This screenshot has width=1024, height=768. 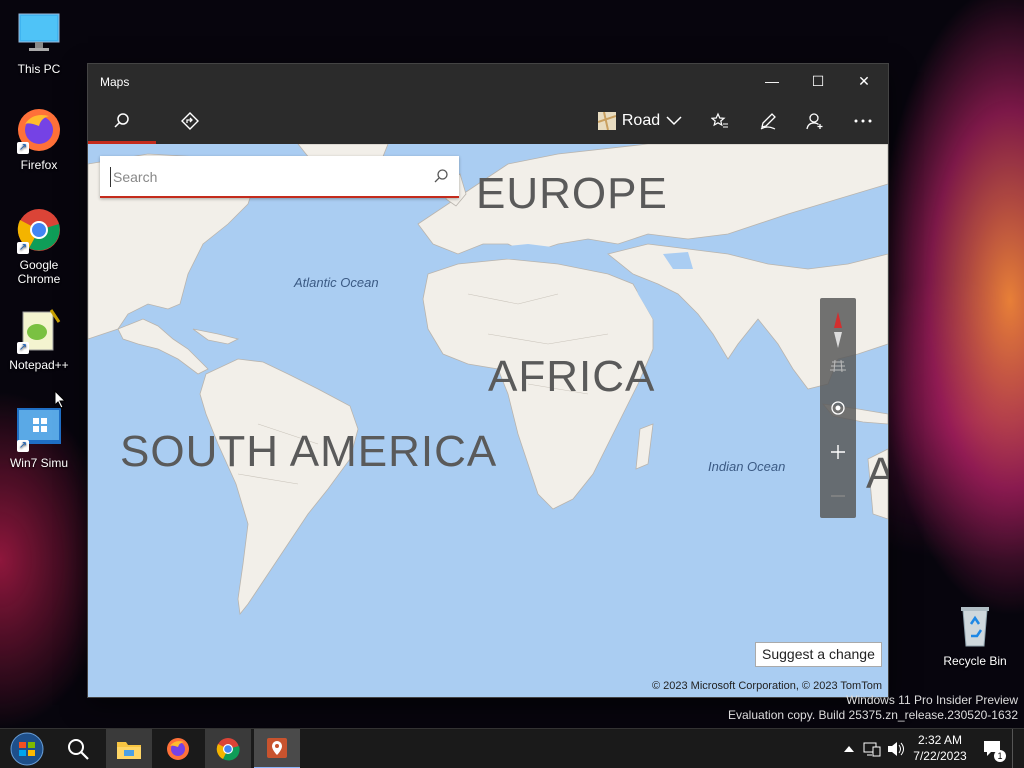 I want to click on taskbar-chrome, so click(x=228, y=748).